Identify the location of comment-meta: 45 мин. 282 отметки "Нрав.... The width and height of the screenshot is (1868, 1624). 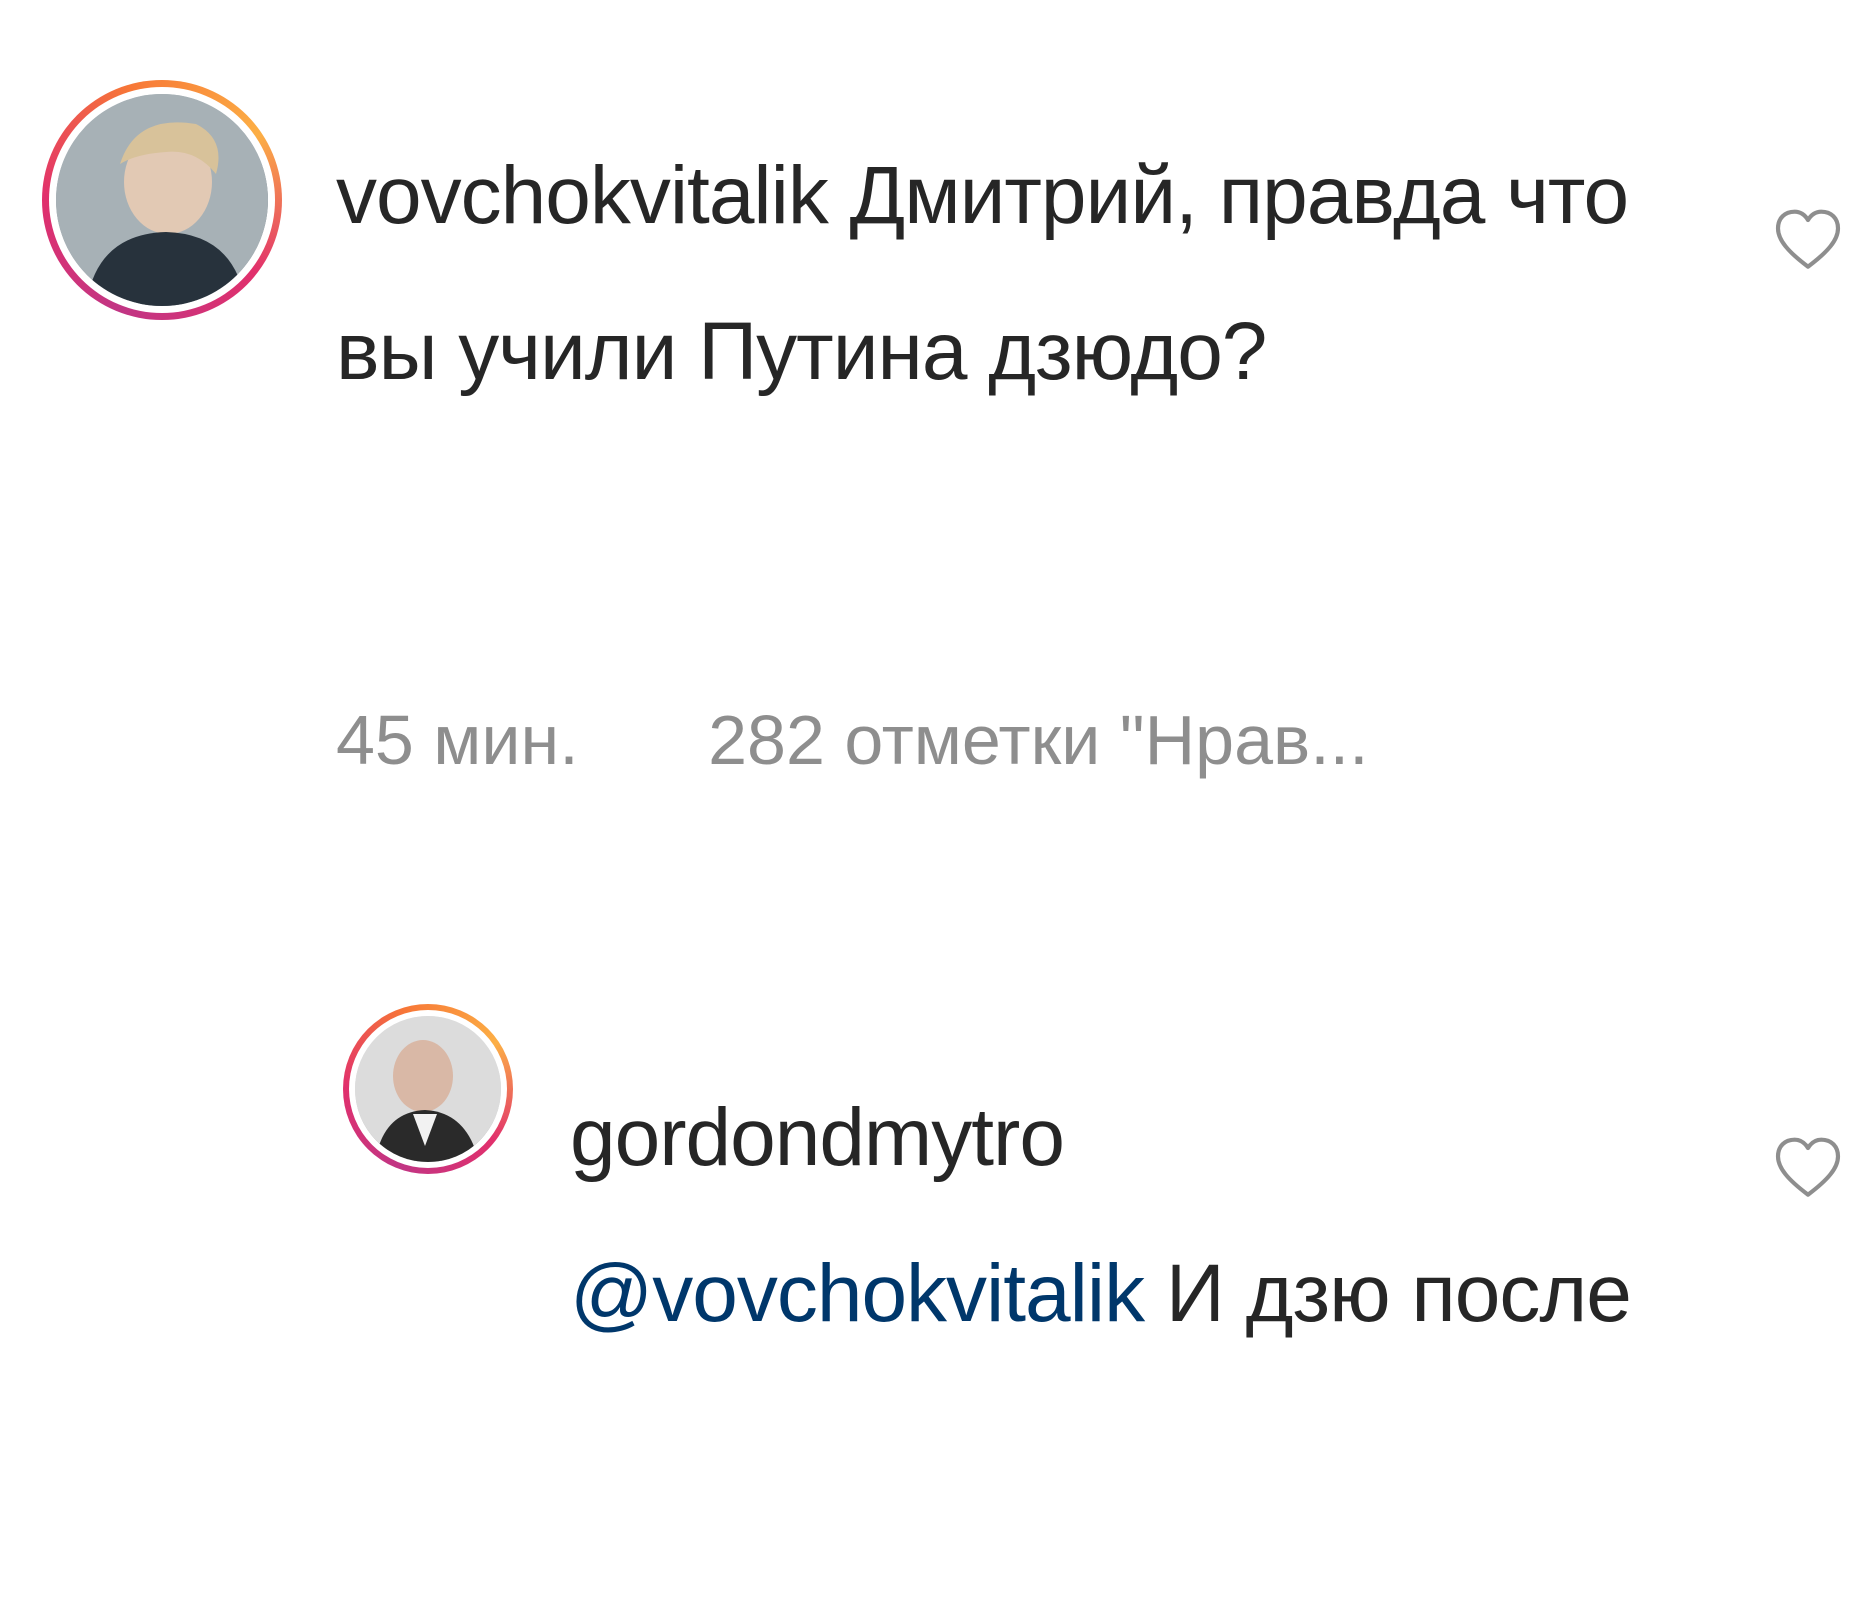
(852, 740).